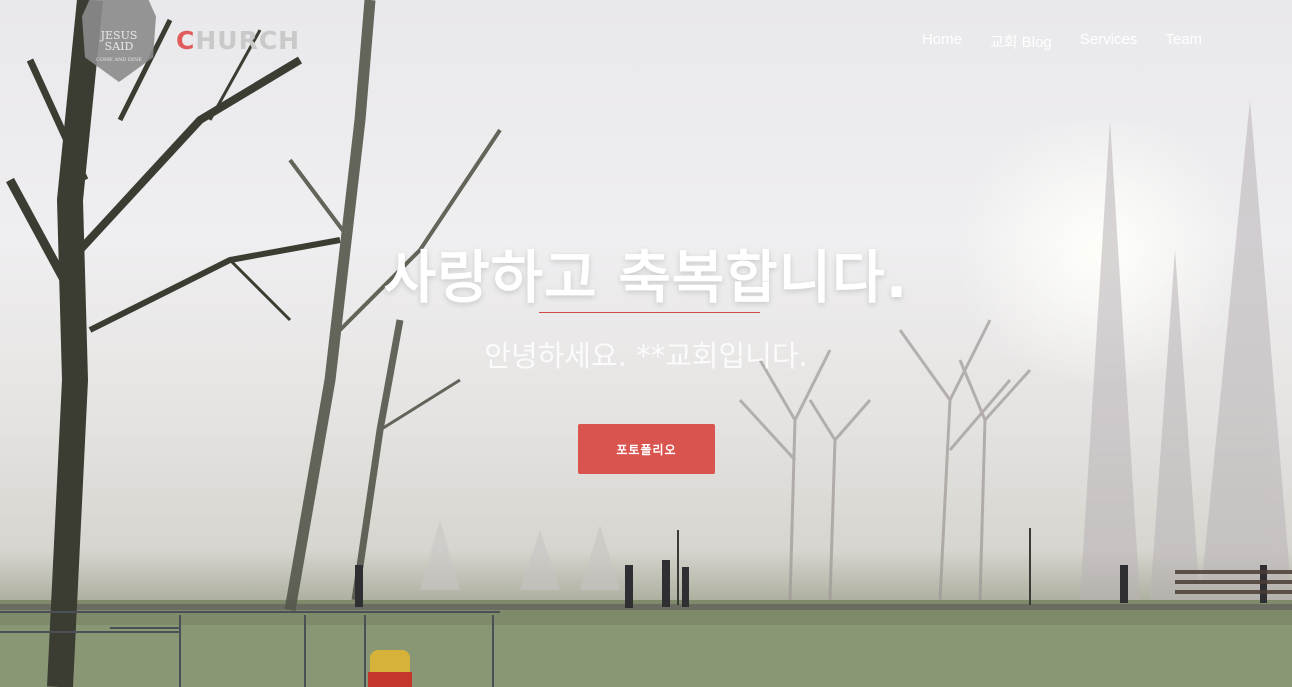 This screenshot has width=1292, height=687. Describe the element at coordinates (1062, 41) in the screenshot. I see `main-nav: Home 교회 Blog Services Team` at that location.